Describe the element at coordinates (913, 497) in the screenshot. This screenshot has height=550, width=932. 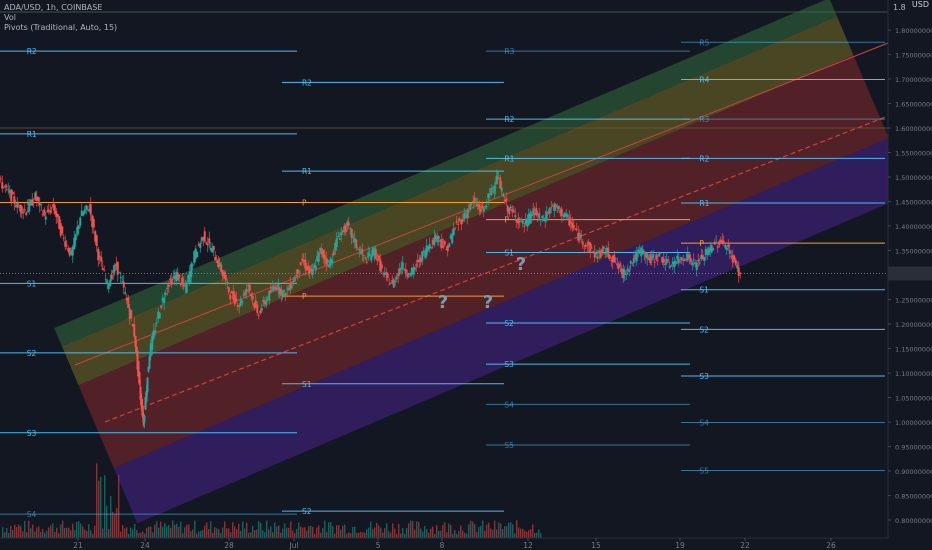
I see `price-tick-label: 0.85000000` at that location.